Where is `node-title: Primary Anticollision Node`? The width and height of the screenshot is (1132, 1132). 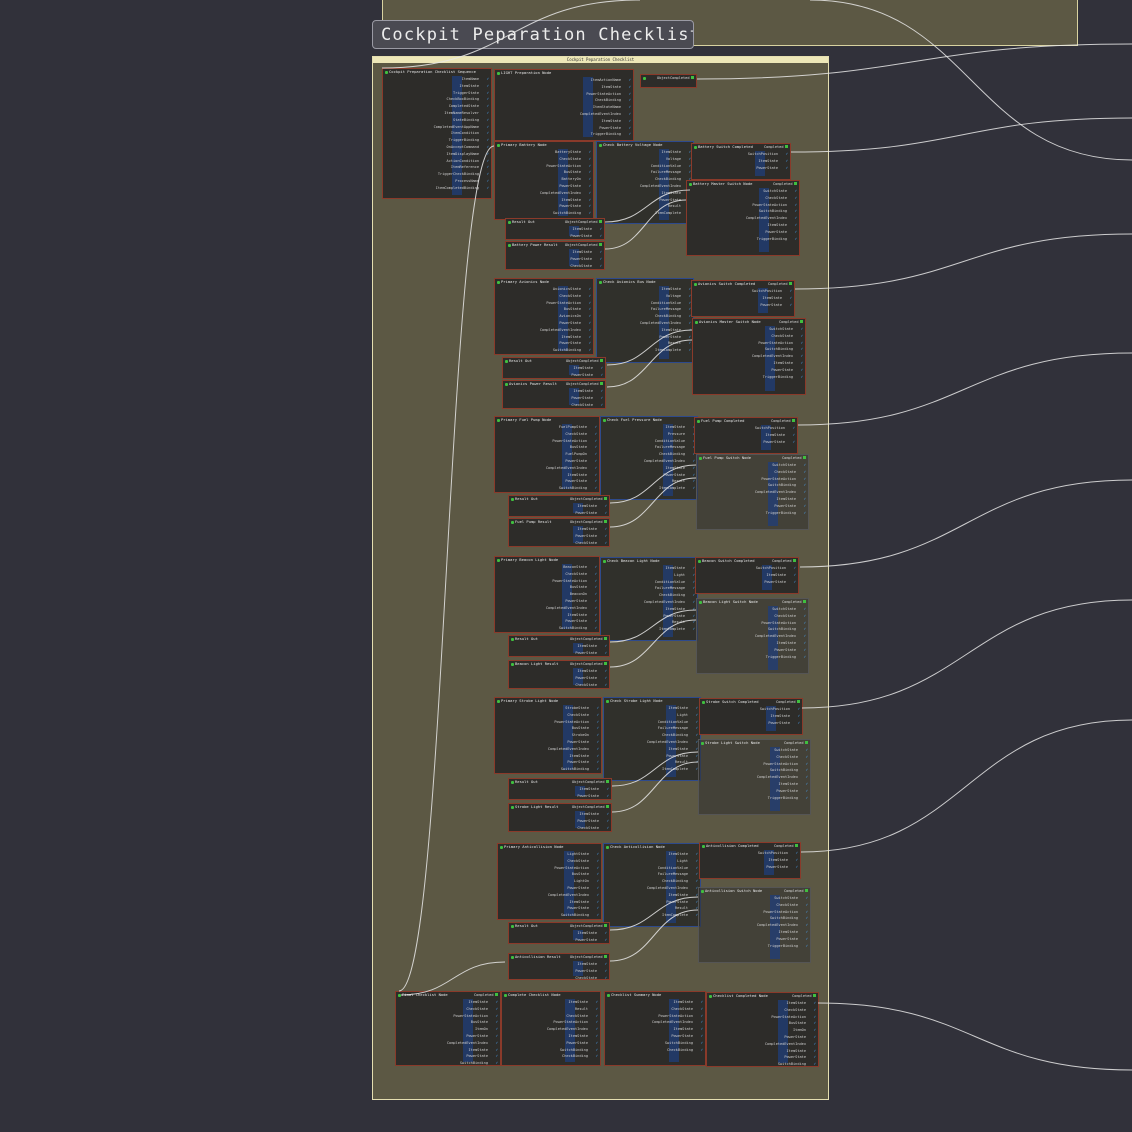
node-title: Primary Anticollision Node is located at coordinates (549, 847).